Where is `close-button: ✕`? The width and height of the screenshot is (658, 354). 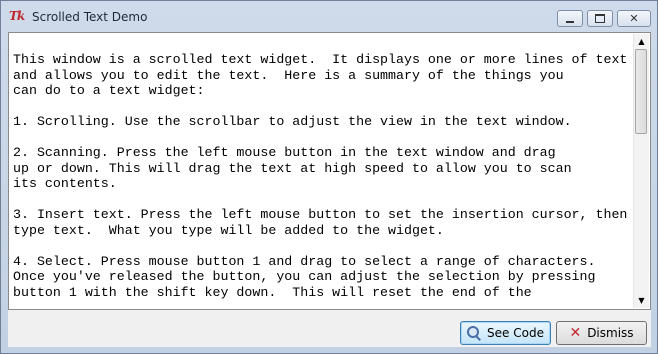 close-button: ✕ is located at coordinates (634, 18).